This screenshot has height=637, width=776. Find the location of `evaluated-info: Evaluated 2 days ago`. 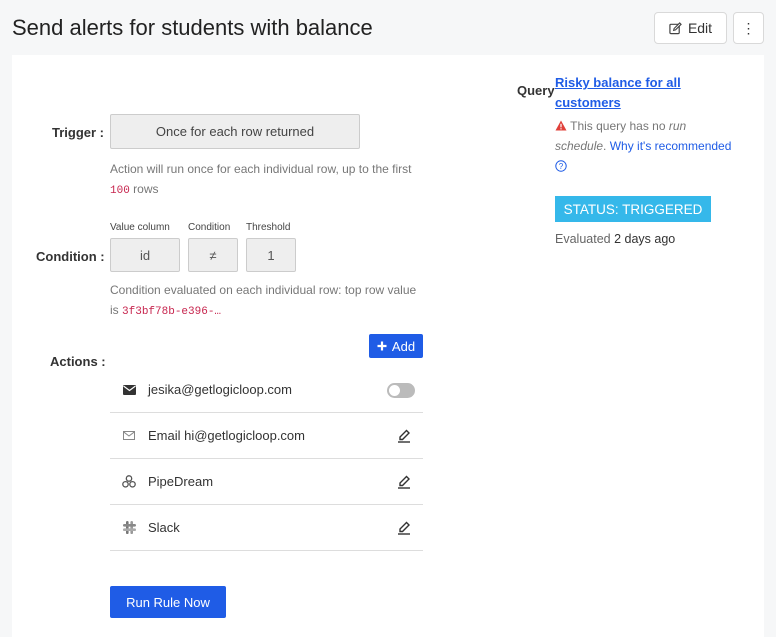

evaluated-info: Evaluated 2 days ago is located at coordinates (615, 239).